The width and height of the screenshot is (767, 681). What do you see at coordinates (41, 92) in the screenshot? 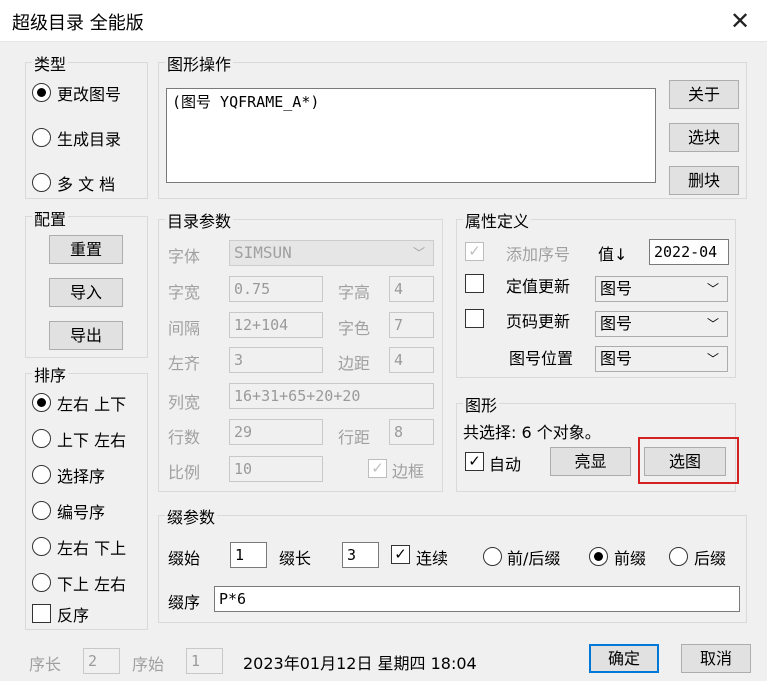
I see `type-radio-change-figno` at bounding box center [41, 92].